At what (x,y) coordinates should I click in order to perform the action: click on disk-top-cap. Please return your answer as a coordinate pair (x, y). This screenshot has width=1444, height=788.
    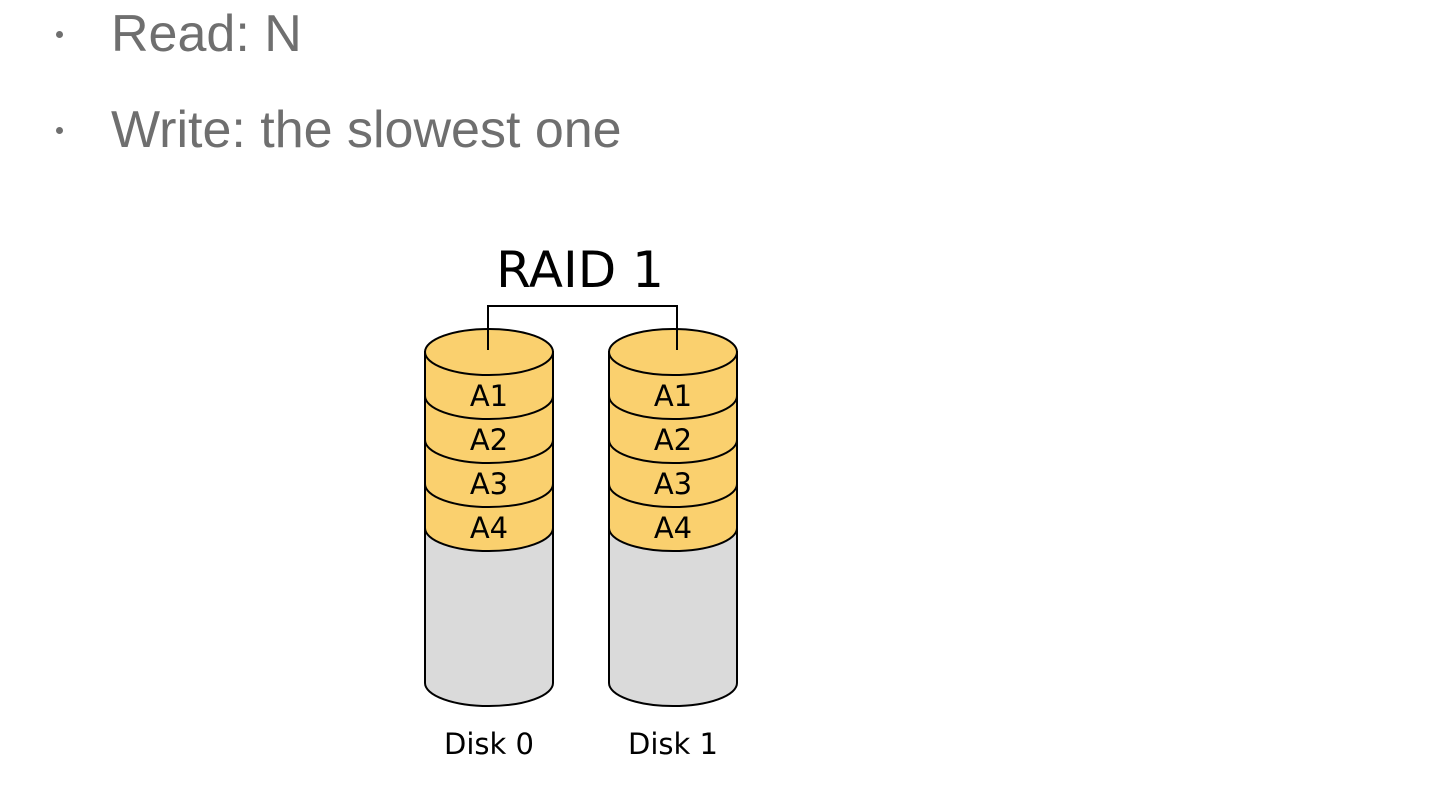
    Looking at the image, I should click on (673, 352).